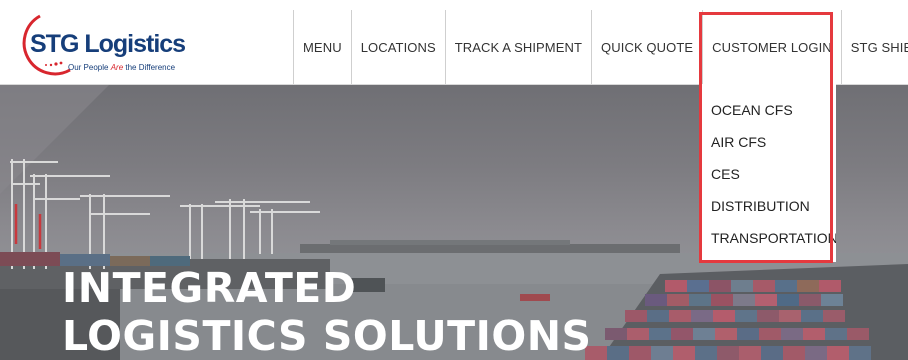 The width and height of the screenshot is (908, 360). I want to click on nav-track-shipment: TRACK A SHIPMENT, so click(517, 47).